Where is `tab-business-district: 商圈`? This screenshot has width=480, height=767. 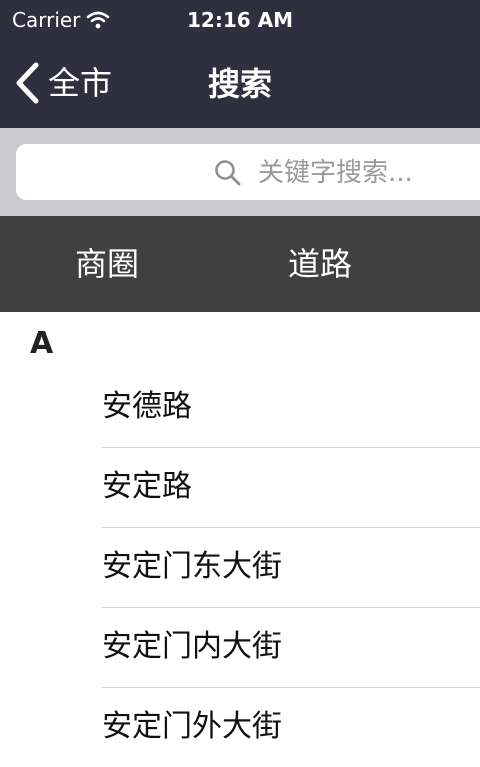 tab-business-district: 商圈 is located at coordinates (107, 264).